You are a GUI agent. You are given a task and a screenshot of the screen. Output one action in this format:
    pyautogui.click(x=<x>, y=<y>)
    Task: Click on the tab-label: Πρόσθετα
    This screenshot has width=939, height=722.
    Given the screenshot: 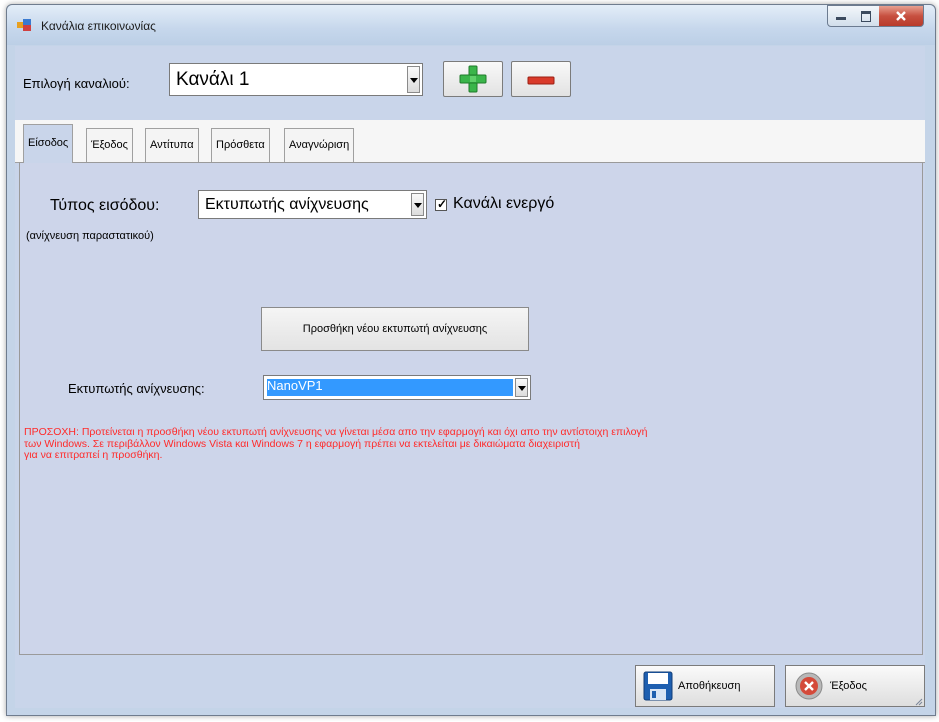 What is the action you would take?
    pyautogui.click(x=240, y=145)
    